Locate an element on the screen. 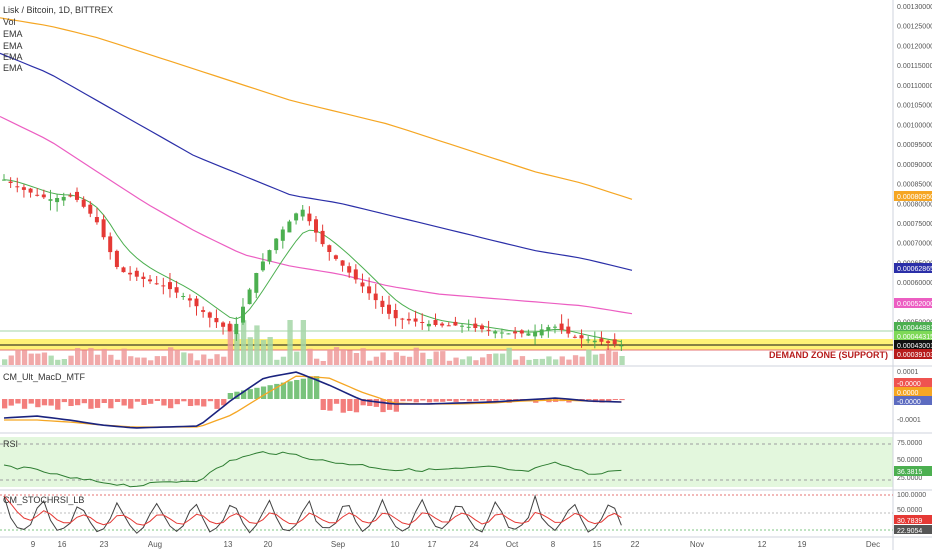  price-tick-label: 0.00105000 is located at coordinates (914, 106).